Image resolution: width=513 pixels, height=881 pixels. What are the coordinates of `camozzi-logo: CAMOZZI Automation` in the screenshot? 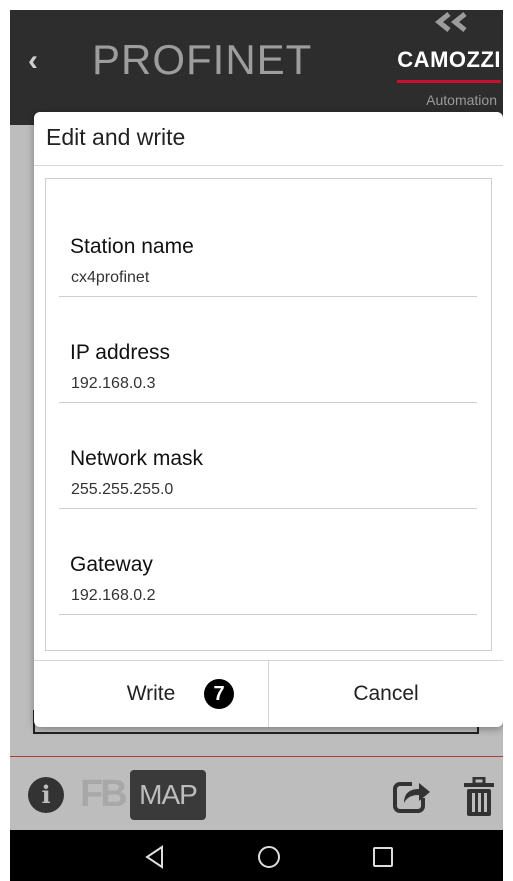 It's located at (448, 60).